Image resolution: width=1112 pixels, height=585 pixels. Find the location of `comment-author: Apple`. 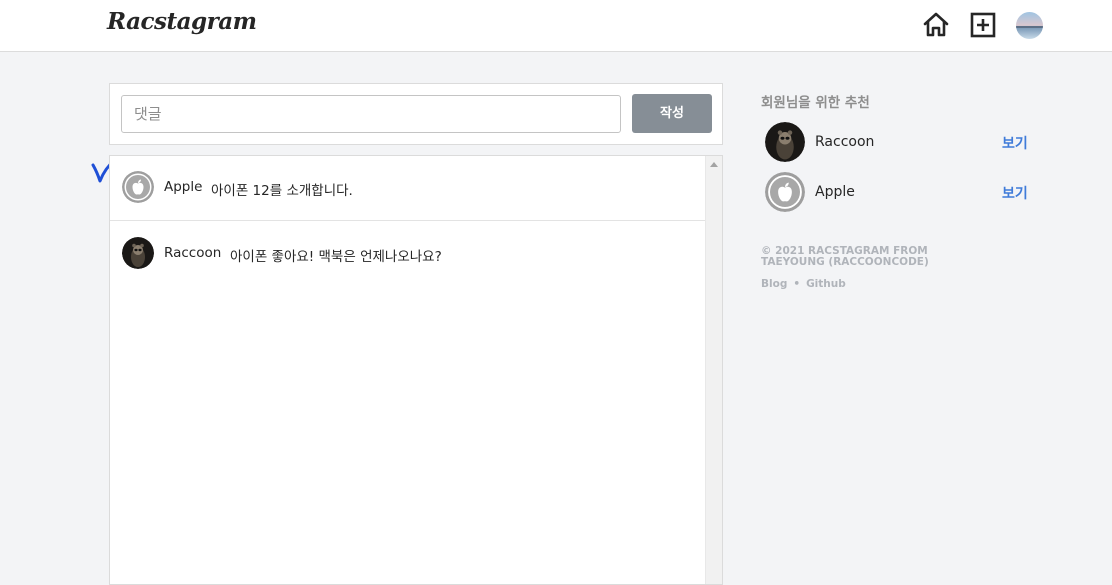

comment-author: Apple is located at coordinates (183, 187).